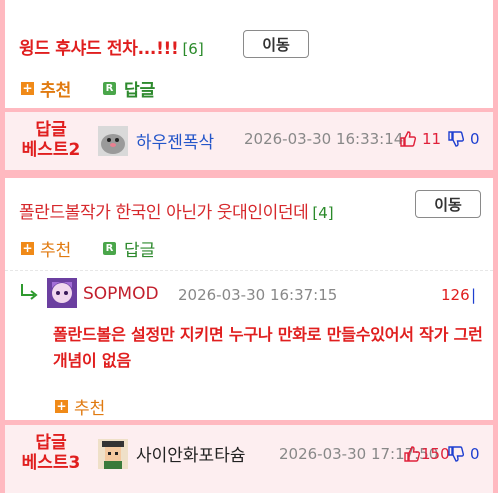 The height and width of the screenshot is (493, 498). What do you see at coordinates (420, 139) in the screenshot?
I see `thumb-up-button: 11` at bounding box center [420, 139].